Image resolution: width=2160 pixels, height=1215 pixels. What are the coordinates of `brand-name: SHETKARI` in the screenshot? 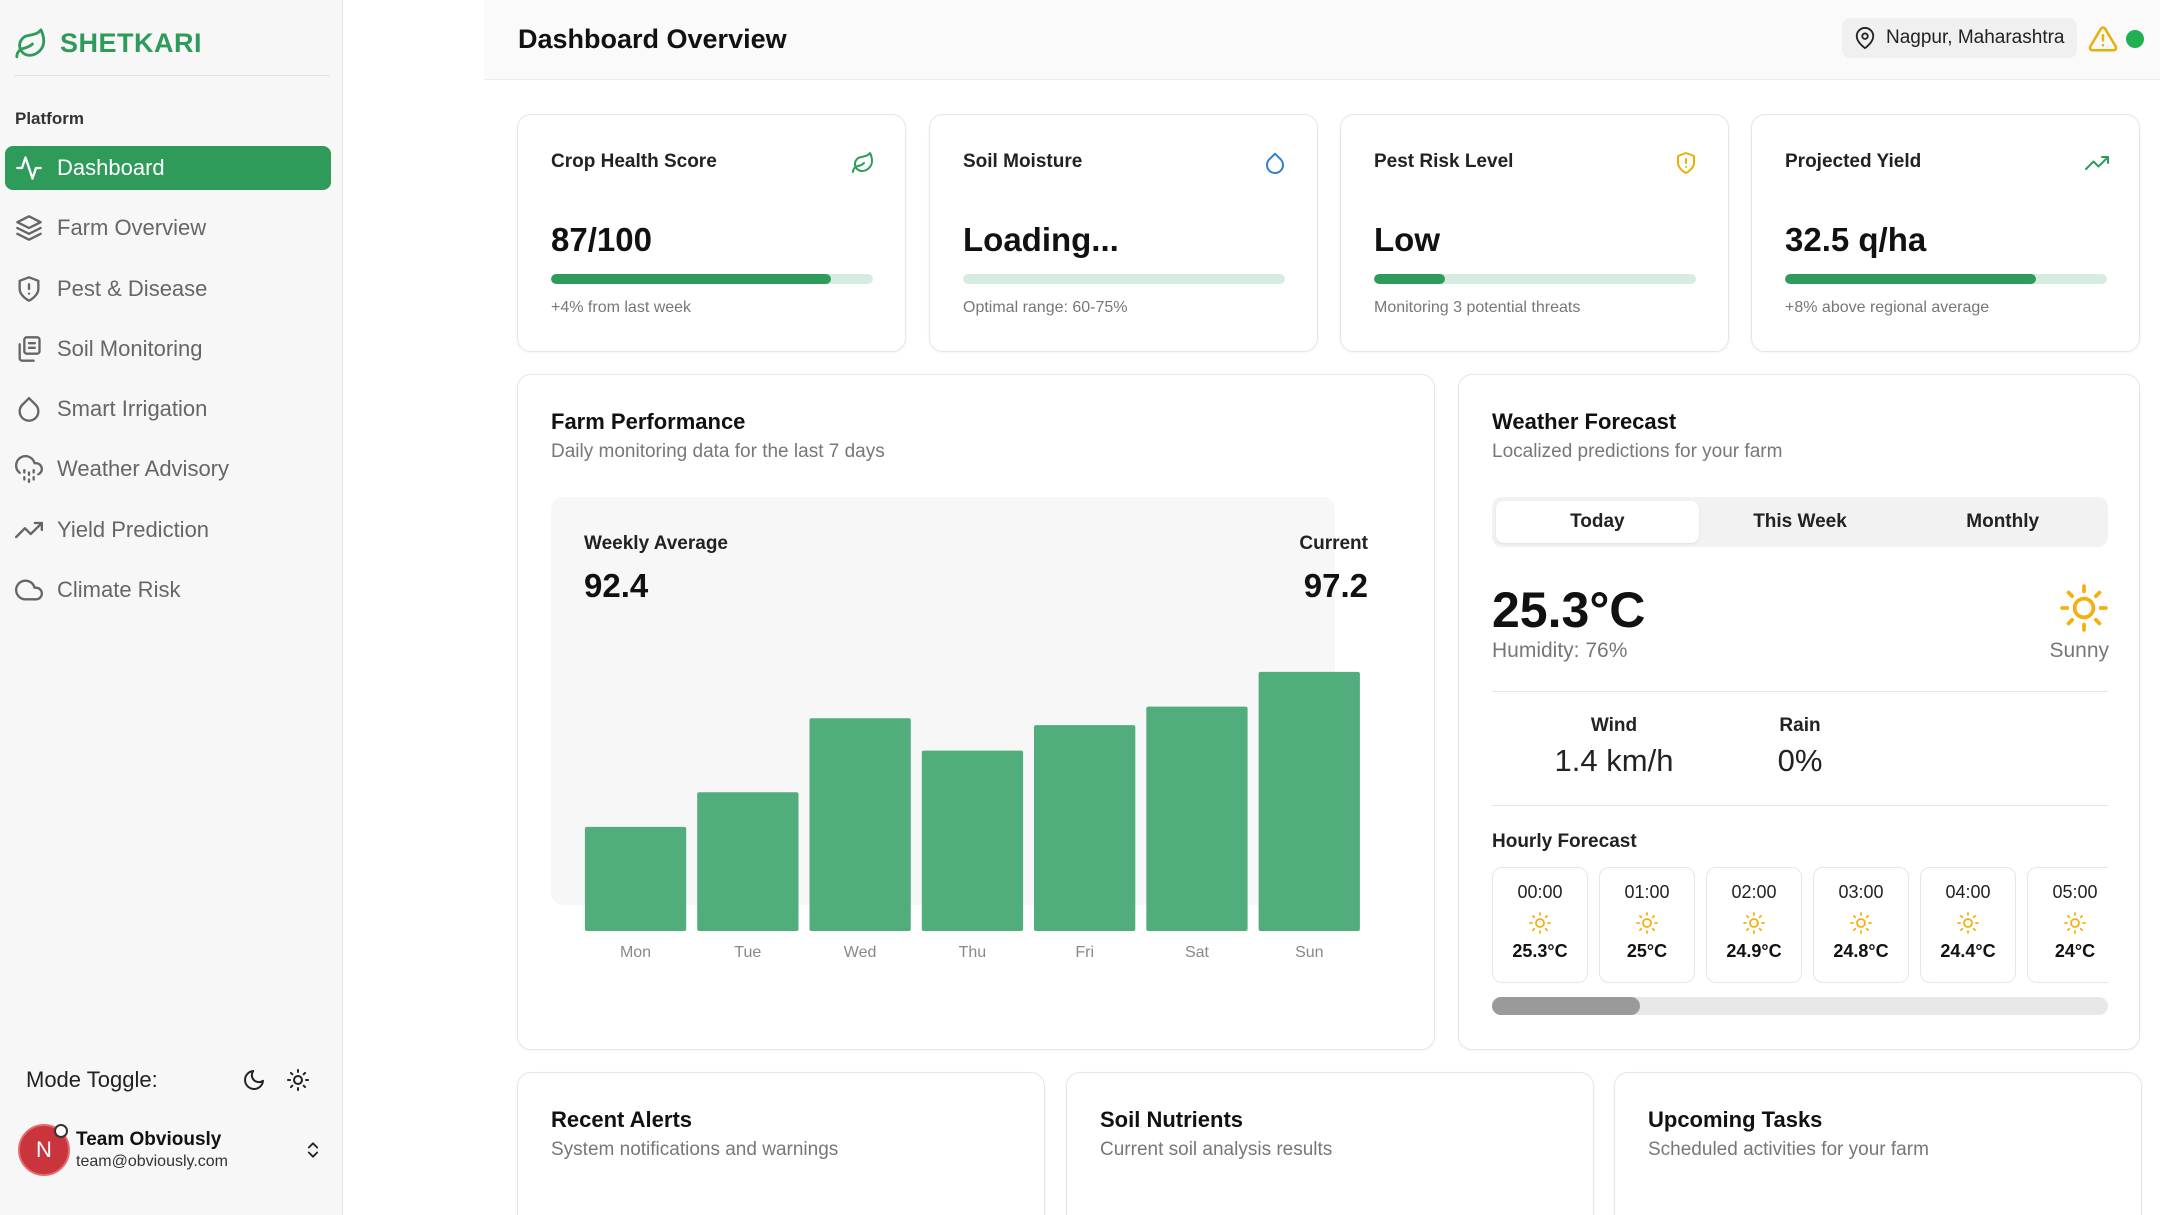 It's located at (131, 43).